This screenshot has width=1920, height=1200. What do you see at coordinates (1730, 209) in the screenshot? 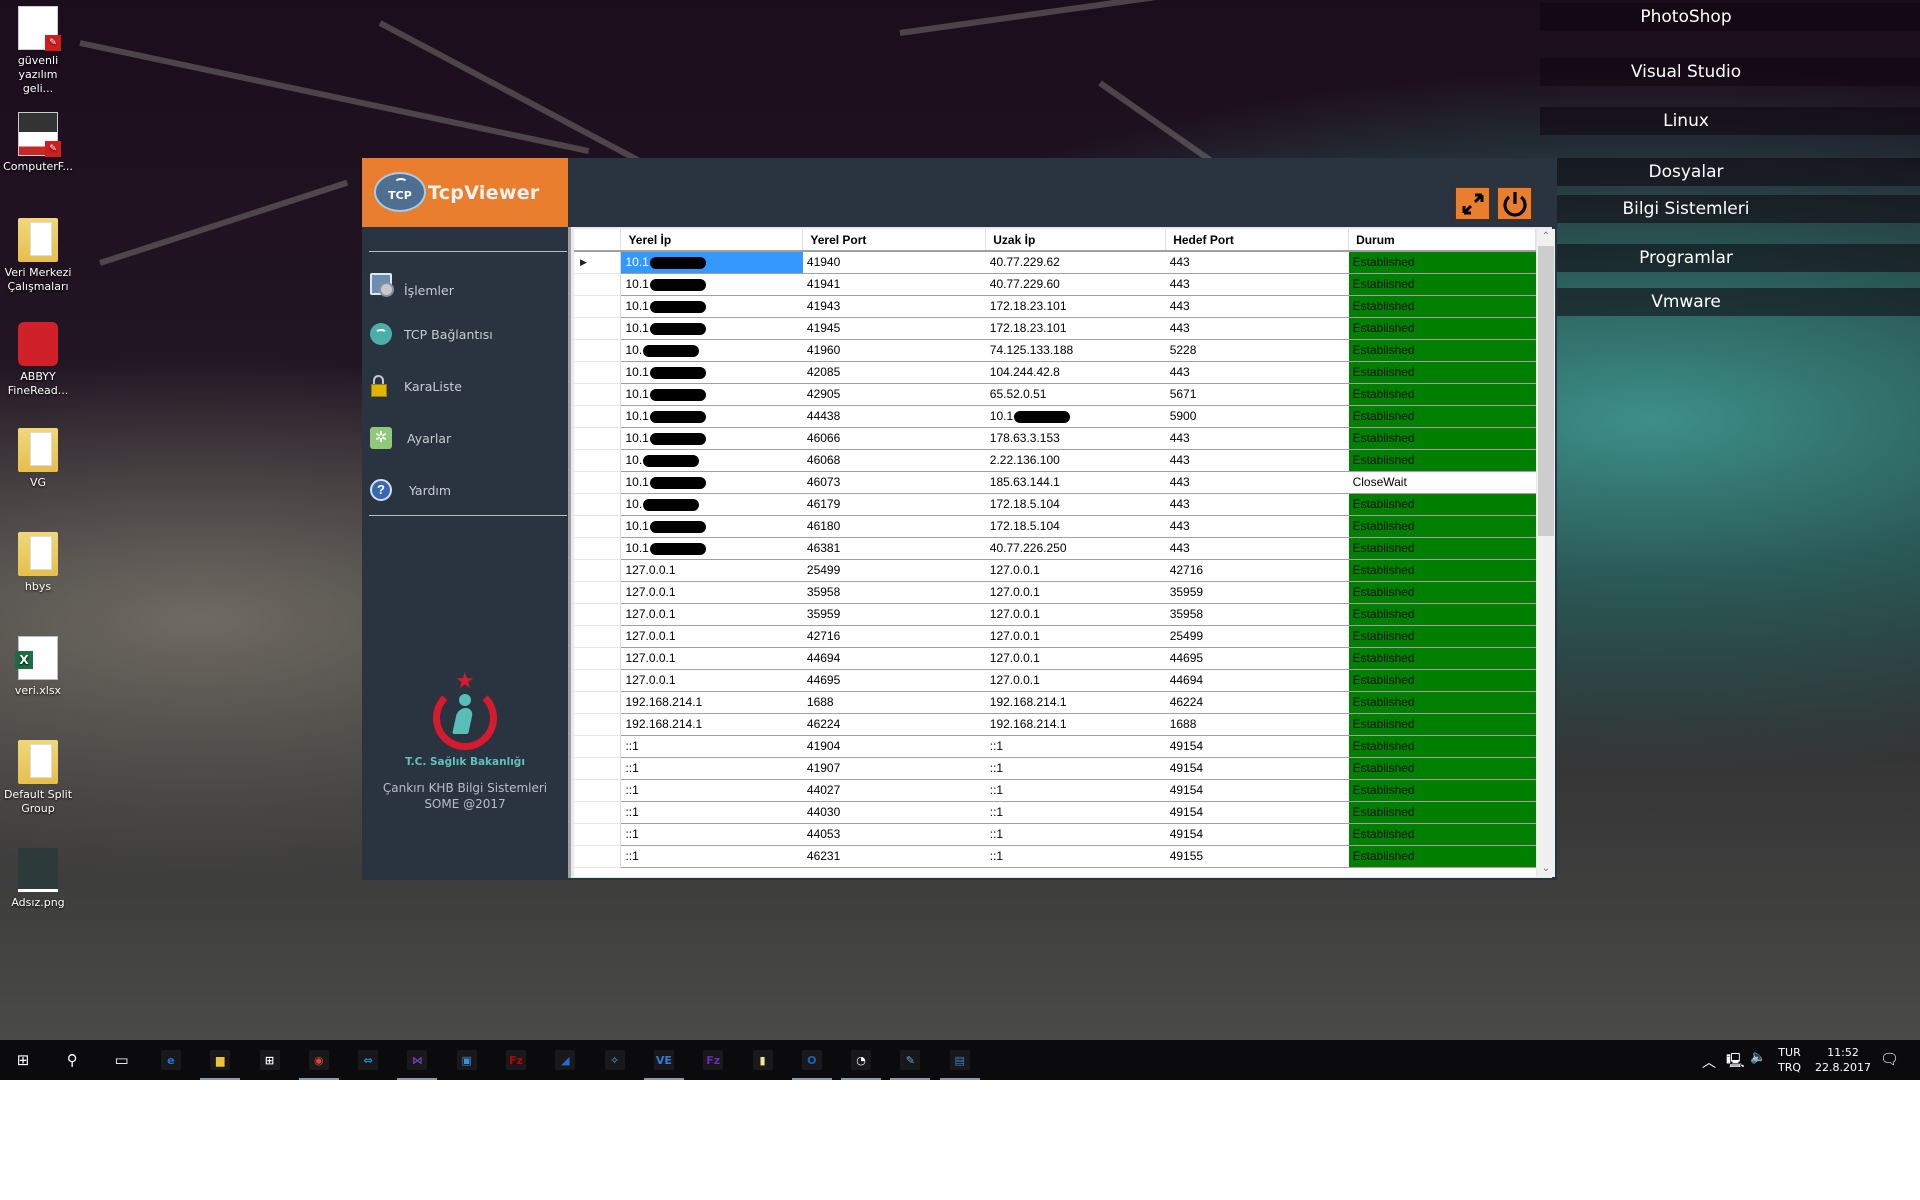
I see `desktop-menu-bilgi-sistemleri: Bilgi Sistemleri` at bounding box center [1730, 209].